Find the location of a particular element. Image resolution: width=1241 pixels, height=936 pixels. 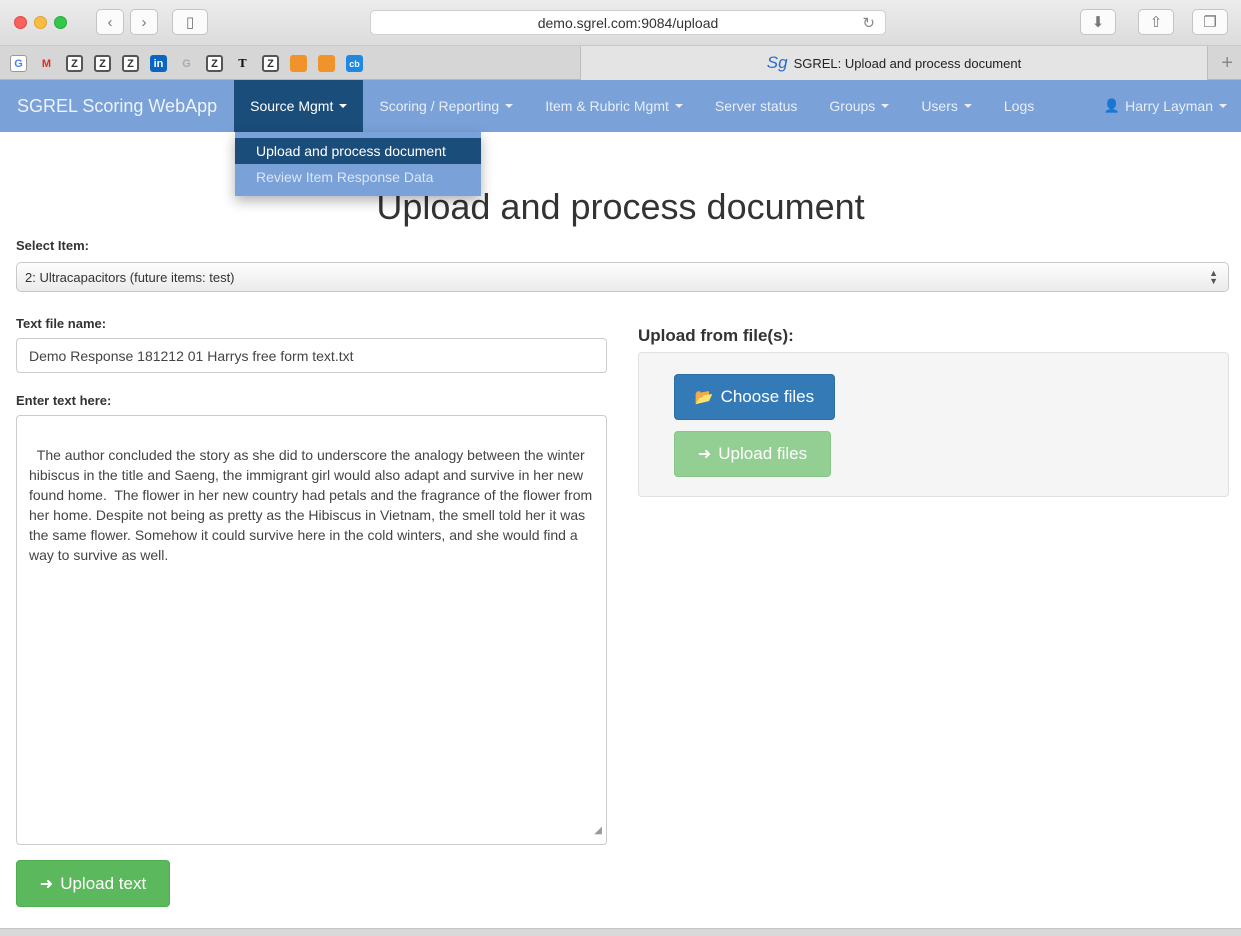

choose-files-label: Choose files is located at coordinates (767, 396).